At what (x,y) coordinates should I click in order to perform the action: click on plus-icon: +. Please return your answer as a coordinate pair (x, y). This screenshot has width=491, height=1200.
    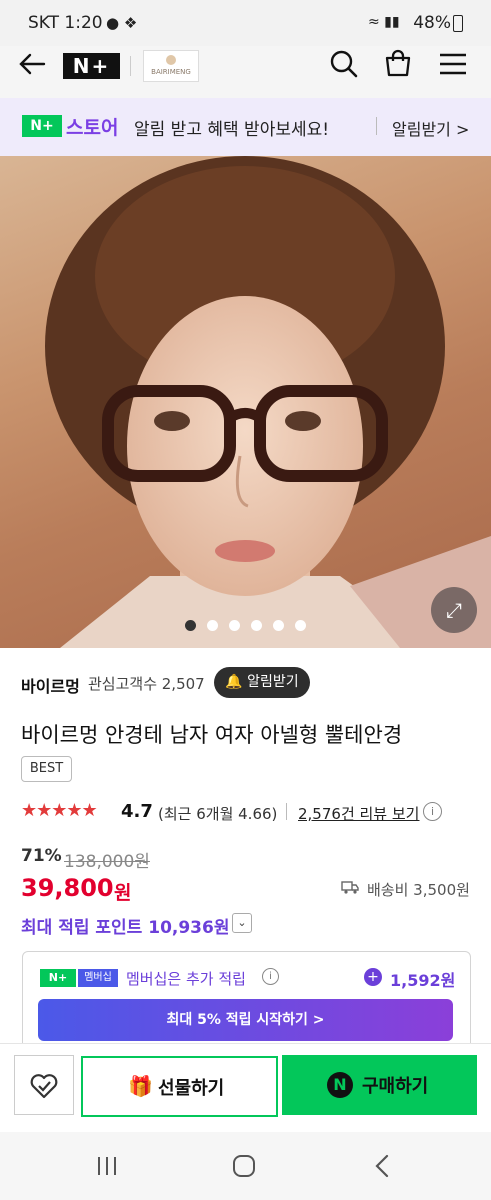
    Looking at the image, I should click on (373, 977).